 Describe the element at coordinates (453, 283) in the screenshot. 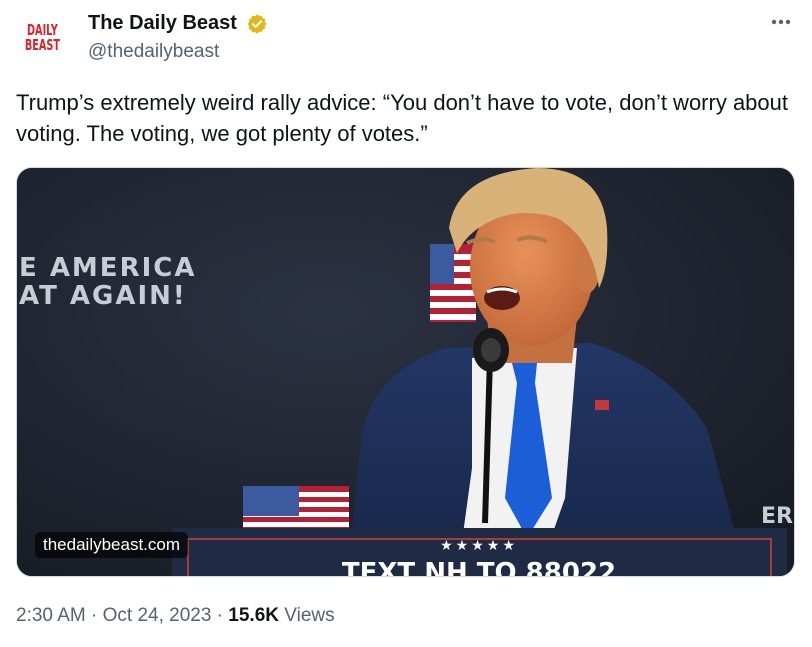

I see `flag-upper` at that location.